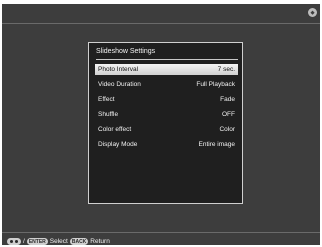  I want to click on bottom-divider, so click(161, 232).